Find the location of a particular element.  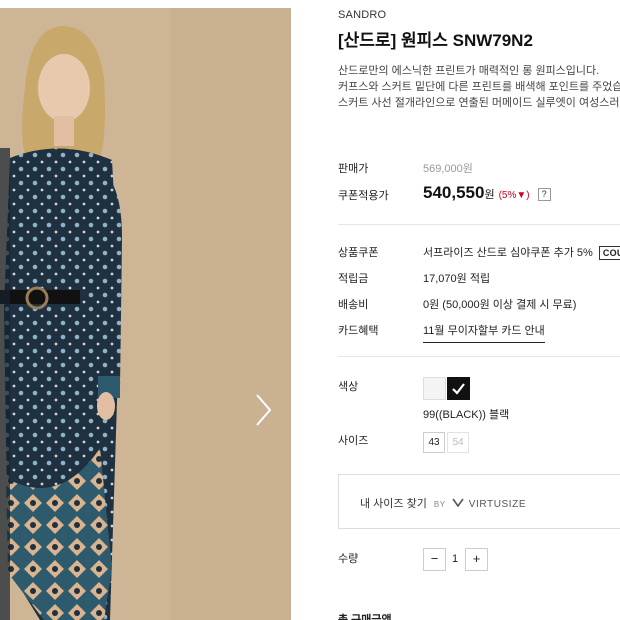

quantity-label: 수량 is located at coordinates (348, 559).